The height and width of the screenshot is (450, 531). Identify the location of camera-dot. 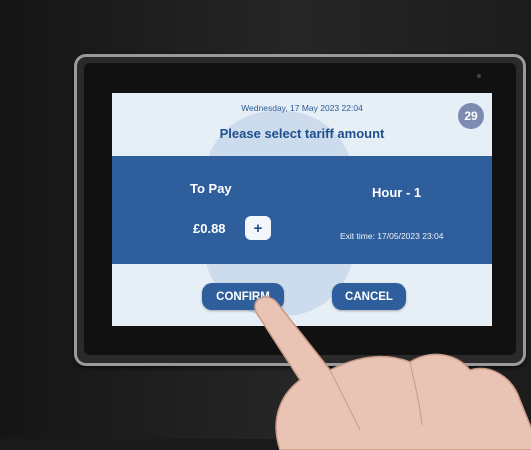
(479, 76).